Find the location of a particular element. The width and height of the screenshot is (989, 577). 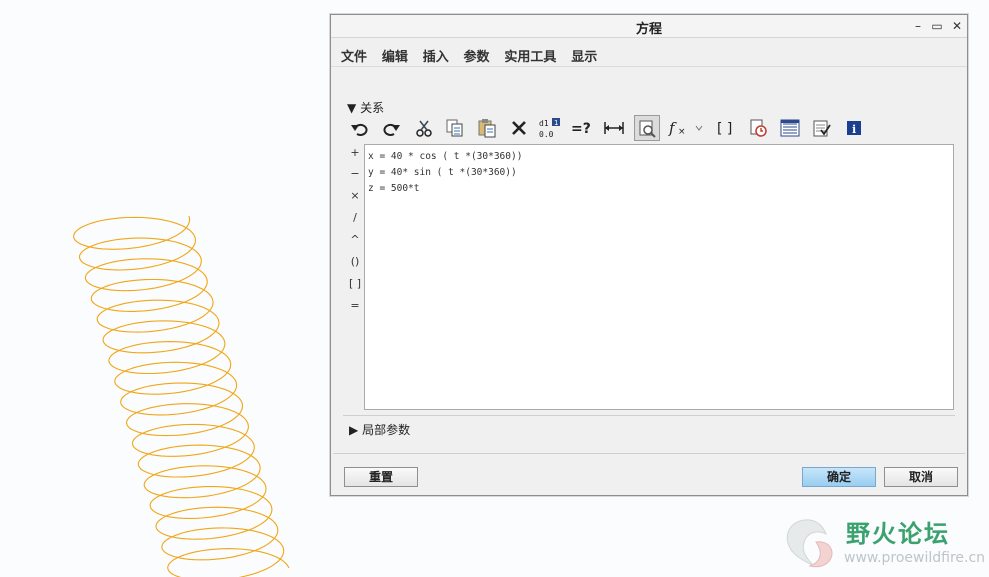

undo-icon is located at coordinates (360, 128).